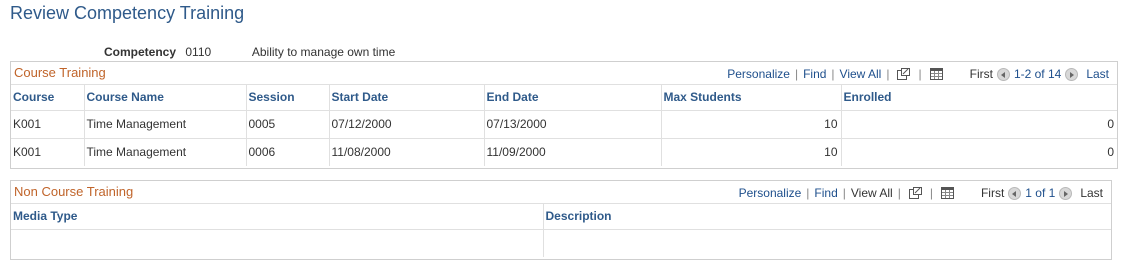 The image size is (1128, 264). What do you see at coordinates (407, 98) in the screenshot?
I see `column-header-start-date: Start Date` at bounding box center [407, 98].